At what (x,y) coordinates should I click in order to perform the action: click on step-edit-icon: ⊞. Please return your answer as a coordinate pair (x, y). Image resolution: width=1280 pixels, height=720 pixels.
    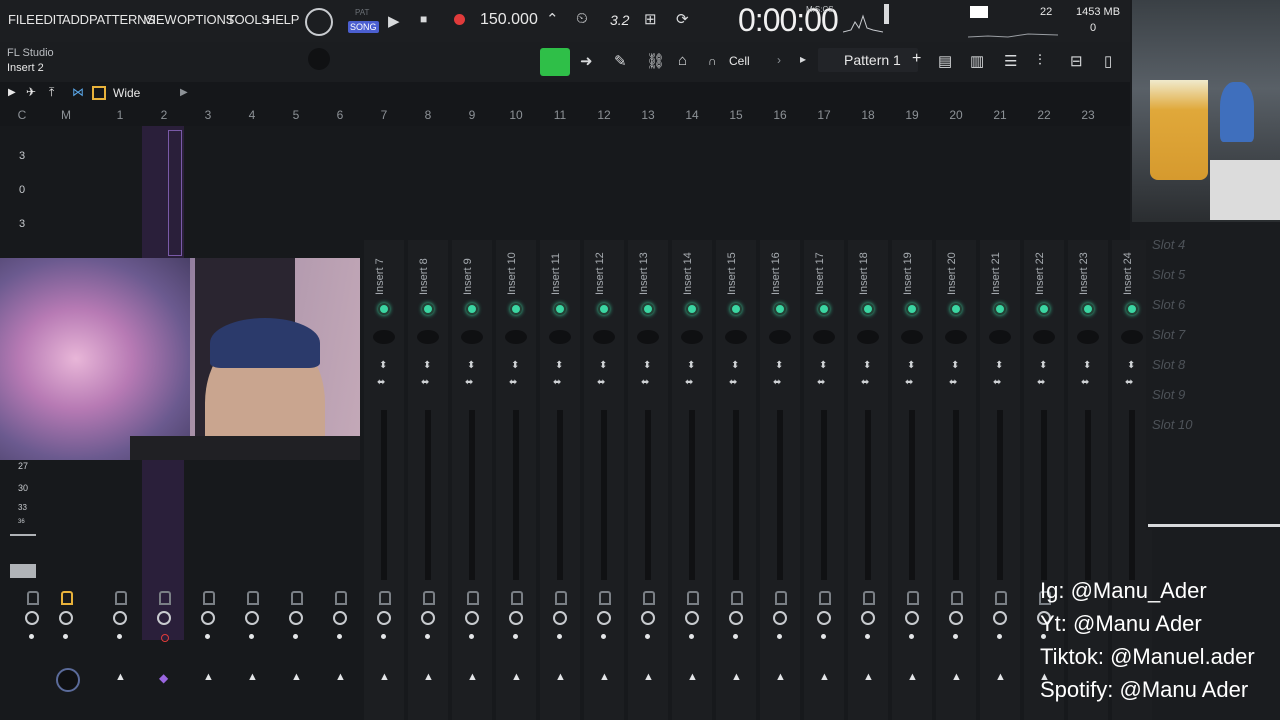
    Looking at the image, I should click on (650, 19).